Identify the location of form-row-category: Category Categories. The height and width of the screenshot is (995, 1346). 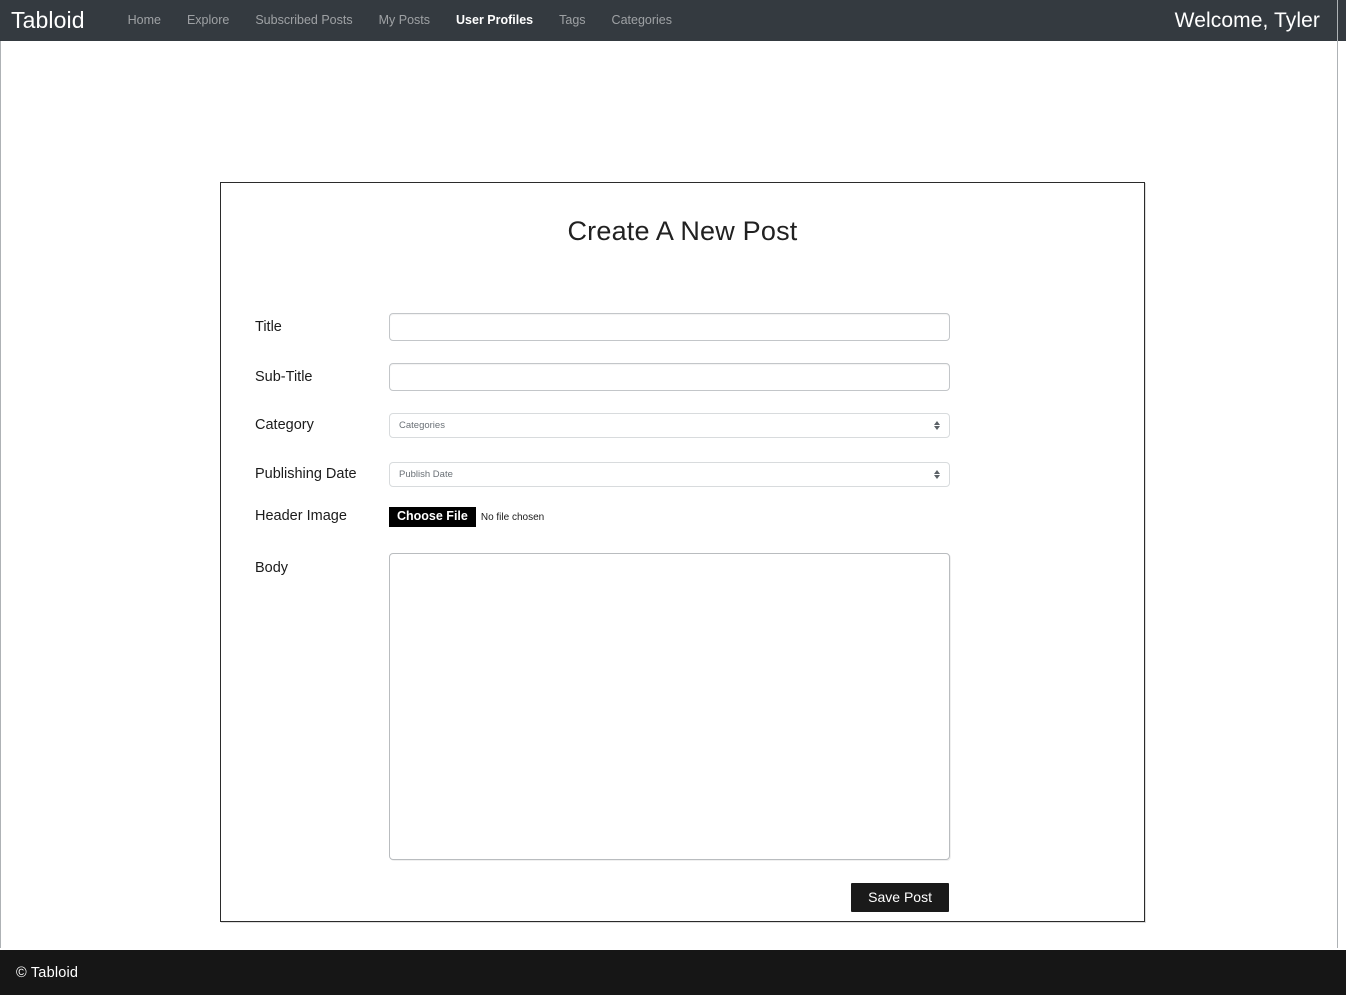
(683, 425).